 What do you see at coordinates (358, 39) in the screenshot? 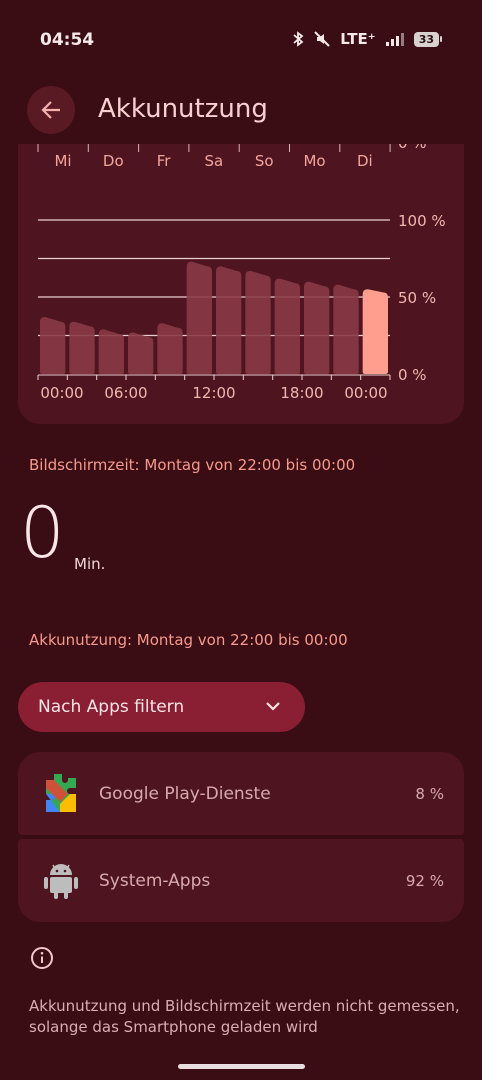
I see `network-type: LTE⁺` at bounding box center [358, 39].